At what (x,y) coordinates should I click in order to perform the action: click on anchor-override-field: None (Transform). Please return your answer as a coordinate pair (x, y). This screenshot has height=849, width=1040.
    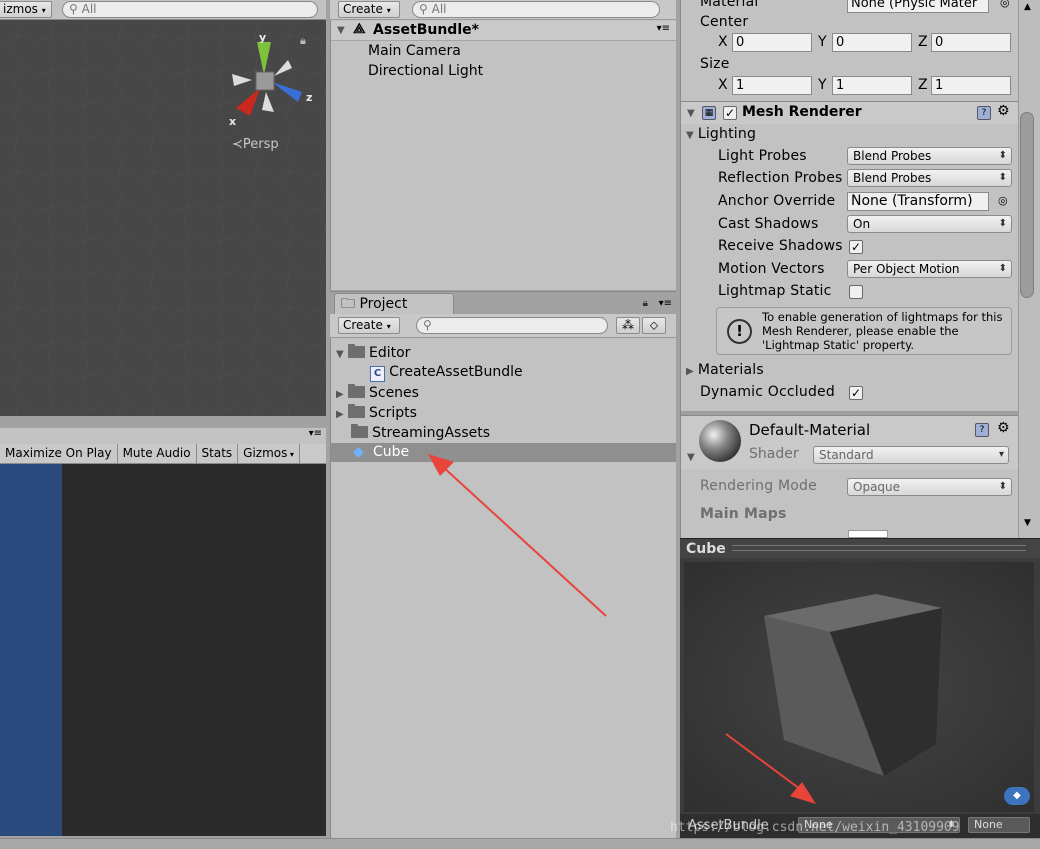
    Looking at the image, I should click on (918, 201).